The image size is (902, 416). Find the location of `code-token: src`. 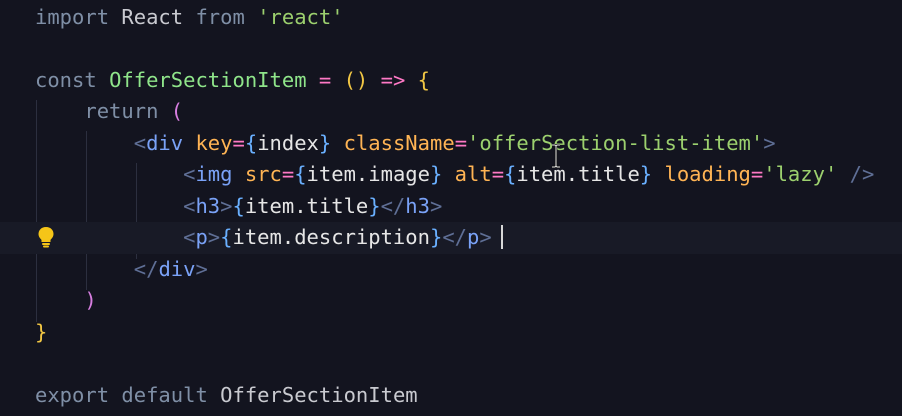

code-token: src is located at coordinates (263, 174).